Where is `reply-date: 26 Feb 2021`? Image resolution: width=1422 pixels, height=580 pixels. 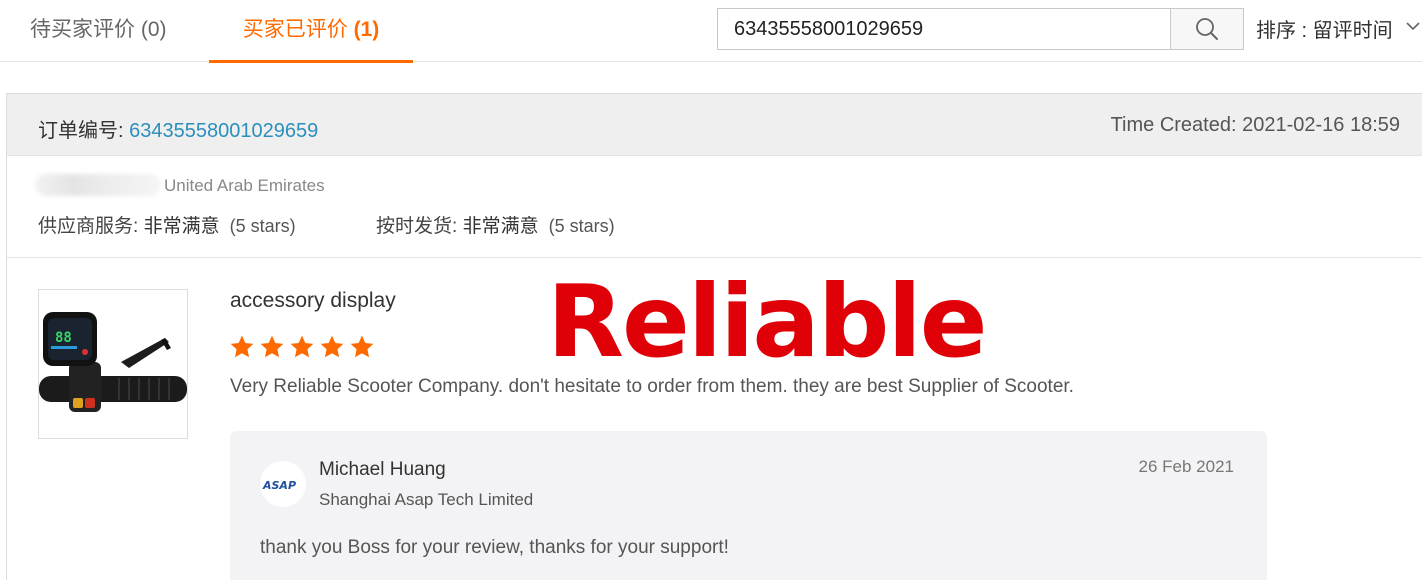
reply-date: 26 Feb 2021 is located at coordinates (1186, 466).